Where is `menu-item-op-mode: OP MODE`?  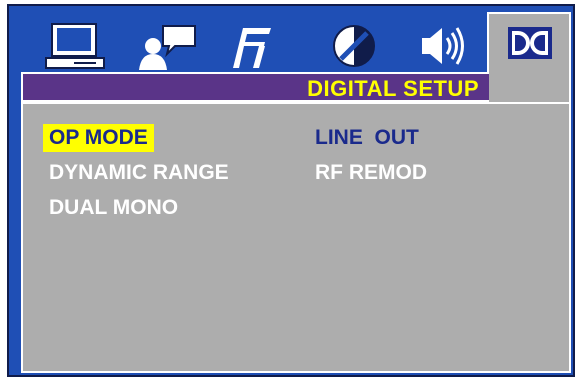
menu-item-op-mode: OP MODE is located at coordinates (98, 138).